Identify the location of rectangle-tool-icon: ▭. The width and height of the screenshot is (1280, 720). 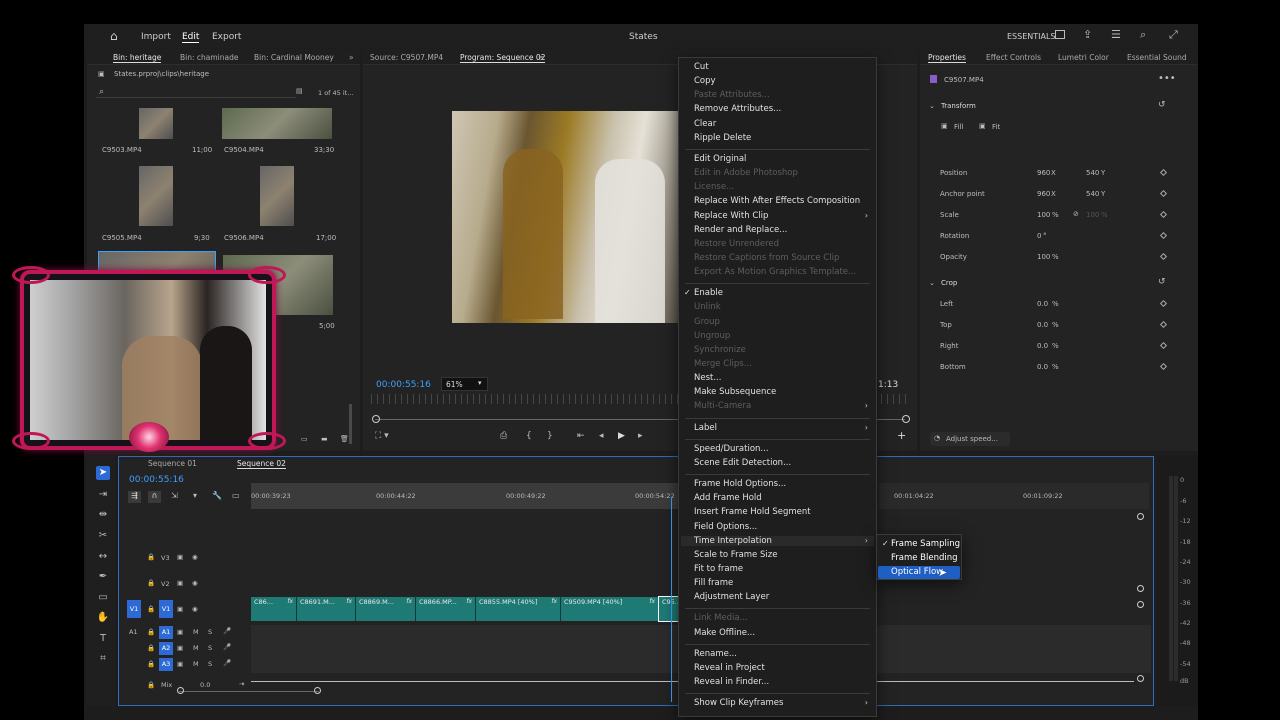
(103, 598).